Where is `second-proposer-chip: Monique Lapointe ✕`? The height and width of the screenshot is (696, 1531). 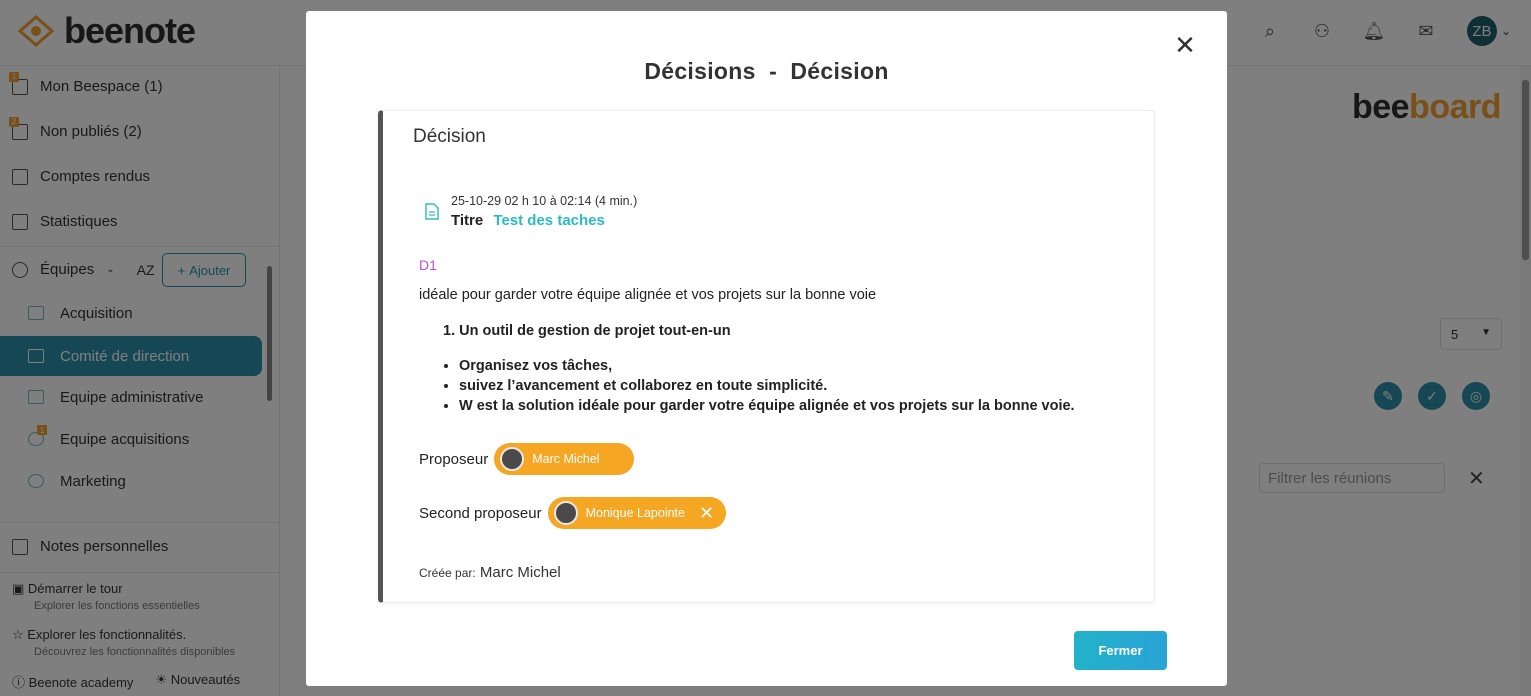 second-proposer-chip: Monique Lapointe ✕ is located at coordinates (637, 513).